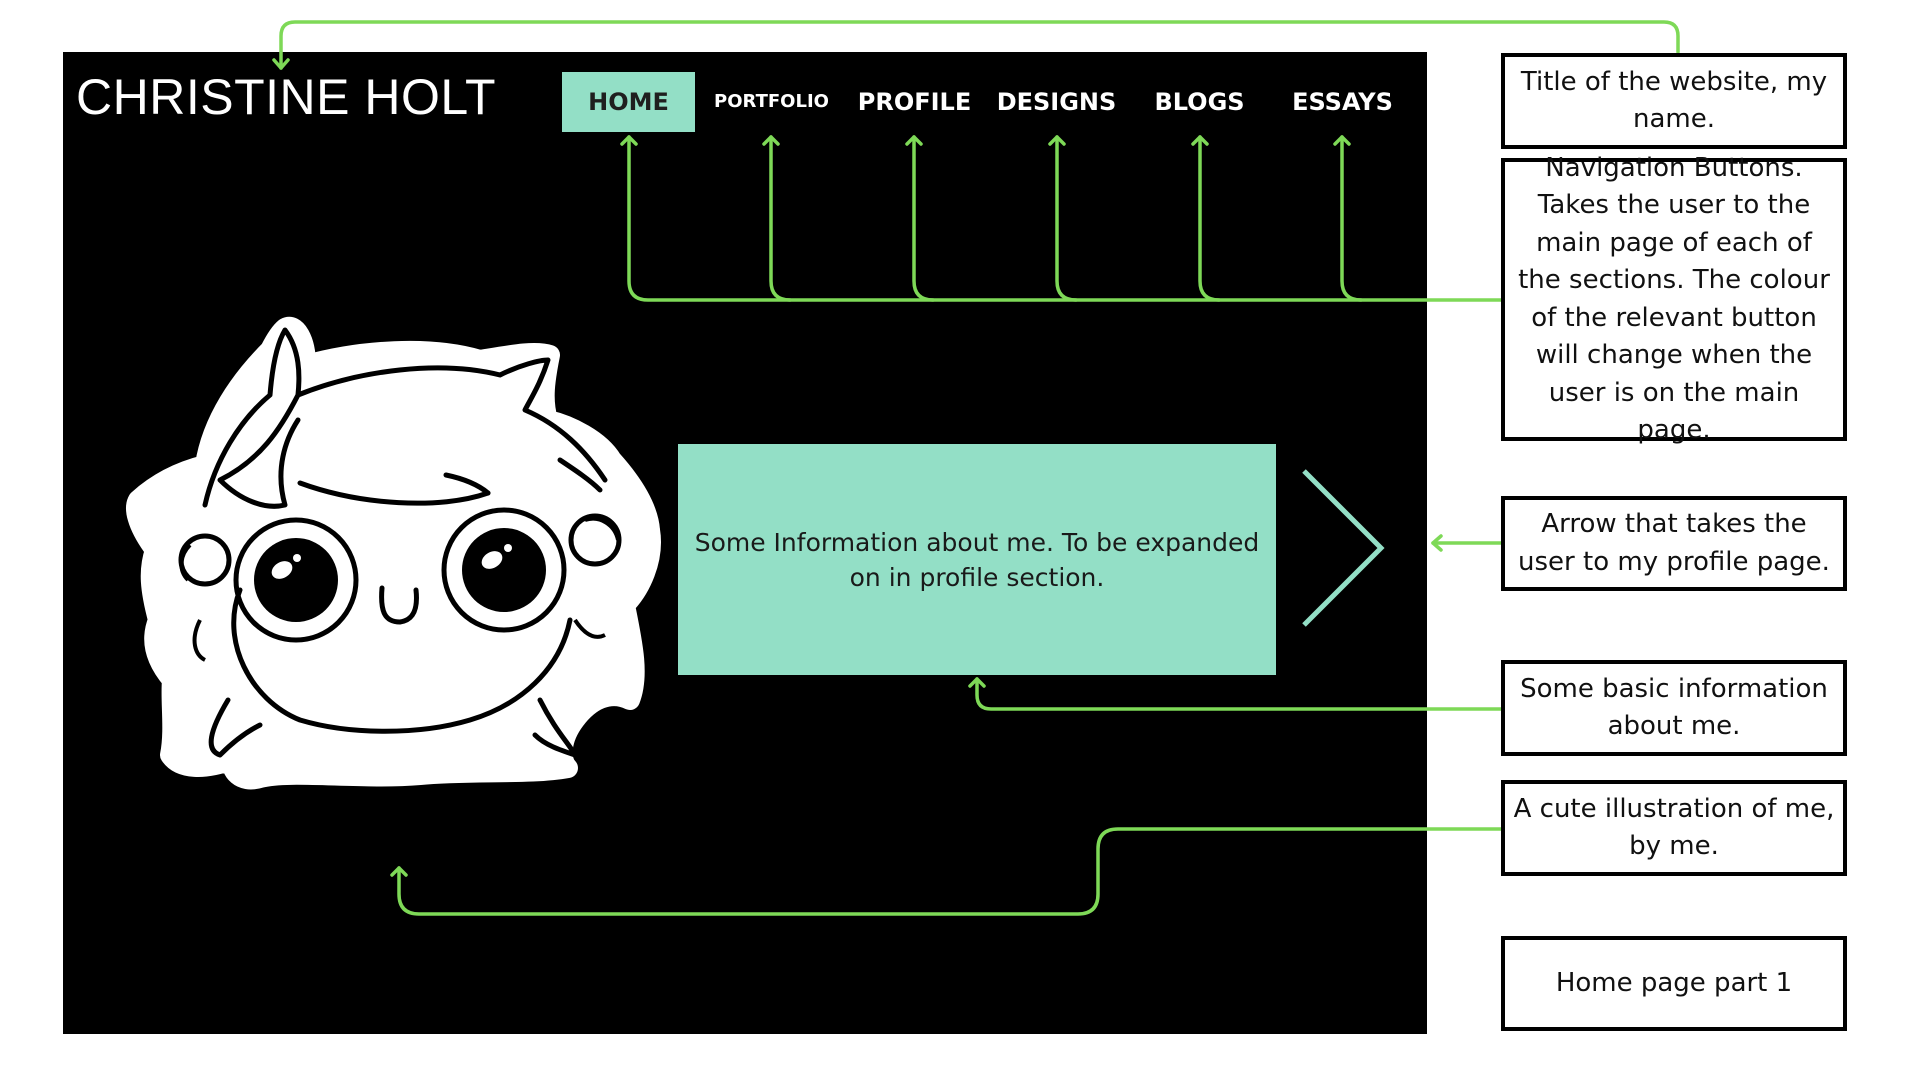 The width and height of the screenshot is (1920, 1080). What do you see at coordinates (914, 102) in the screenshot?
I see `nav-profile-button: PROFILE` at bounding box center [914, 102].